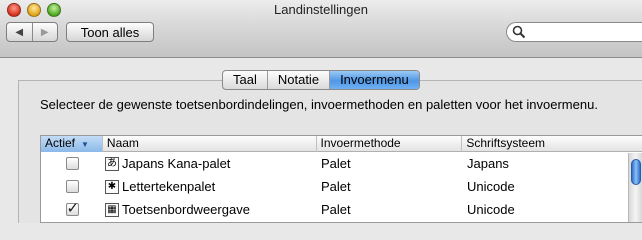  Describe the element at coordinates (176, 163) in the screenshot. I see `row-name: Japans Kana-palet` at that location.